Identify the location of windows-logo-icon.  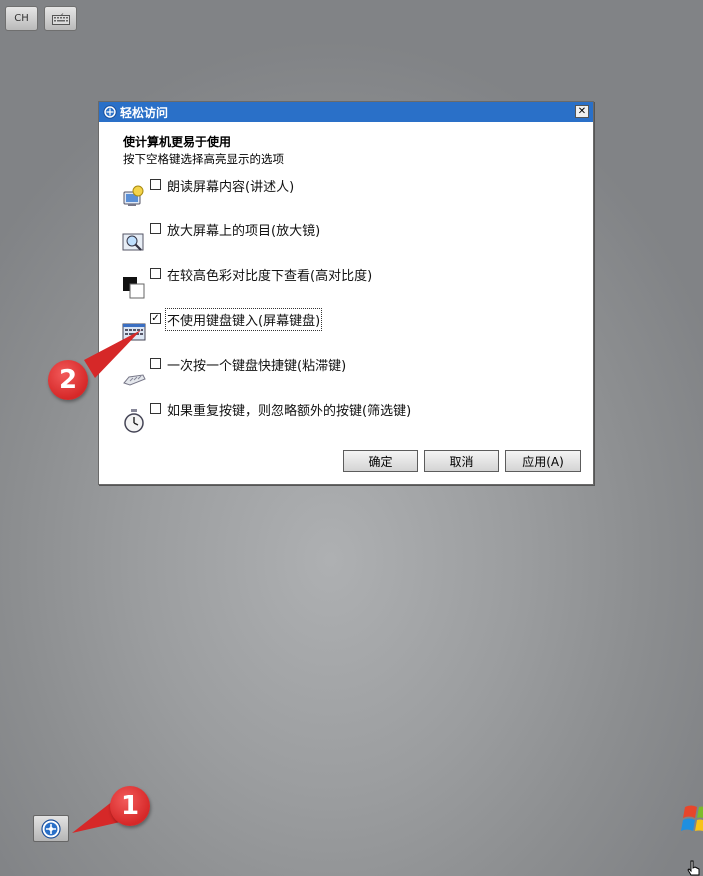
(692, 818).